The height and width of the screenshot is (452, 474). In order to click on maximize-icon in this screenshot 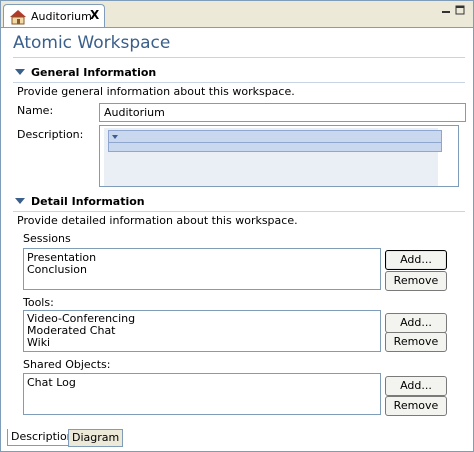, I will do `click(460, 10)`.